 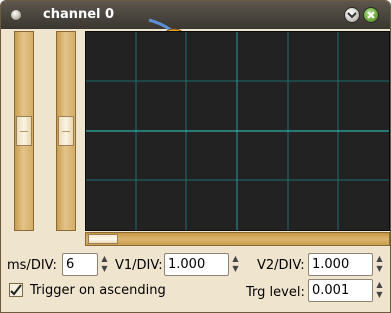 I want to click on close-icon, so click(x=371, y=15).